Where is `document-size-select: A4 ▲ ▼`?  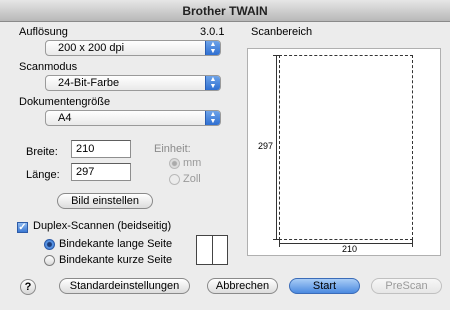 document-size-select: A4 ▲ ▼ is located at coordinates (133, 118).